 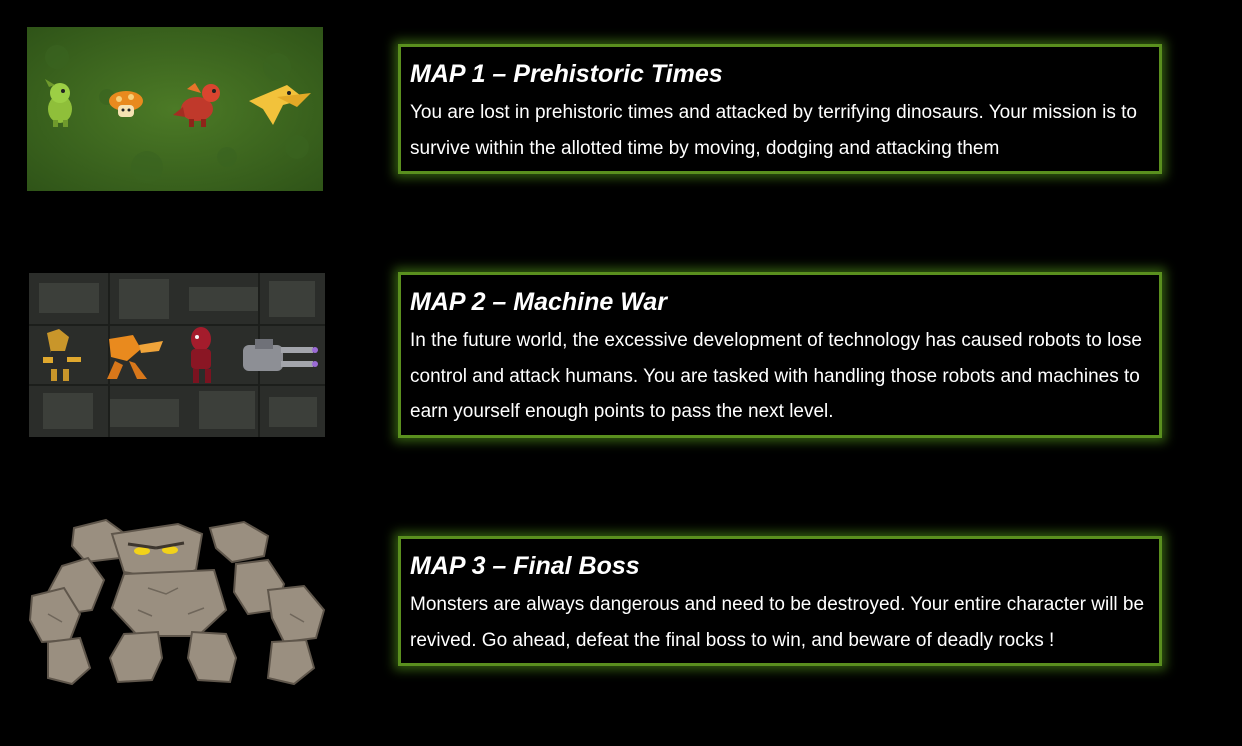 What do you see at coordinates (539, 302) in the screenshot?
I see `map-2-title: MAP 2 – Machine War` at bounding box center [539, 302].